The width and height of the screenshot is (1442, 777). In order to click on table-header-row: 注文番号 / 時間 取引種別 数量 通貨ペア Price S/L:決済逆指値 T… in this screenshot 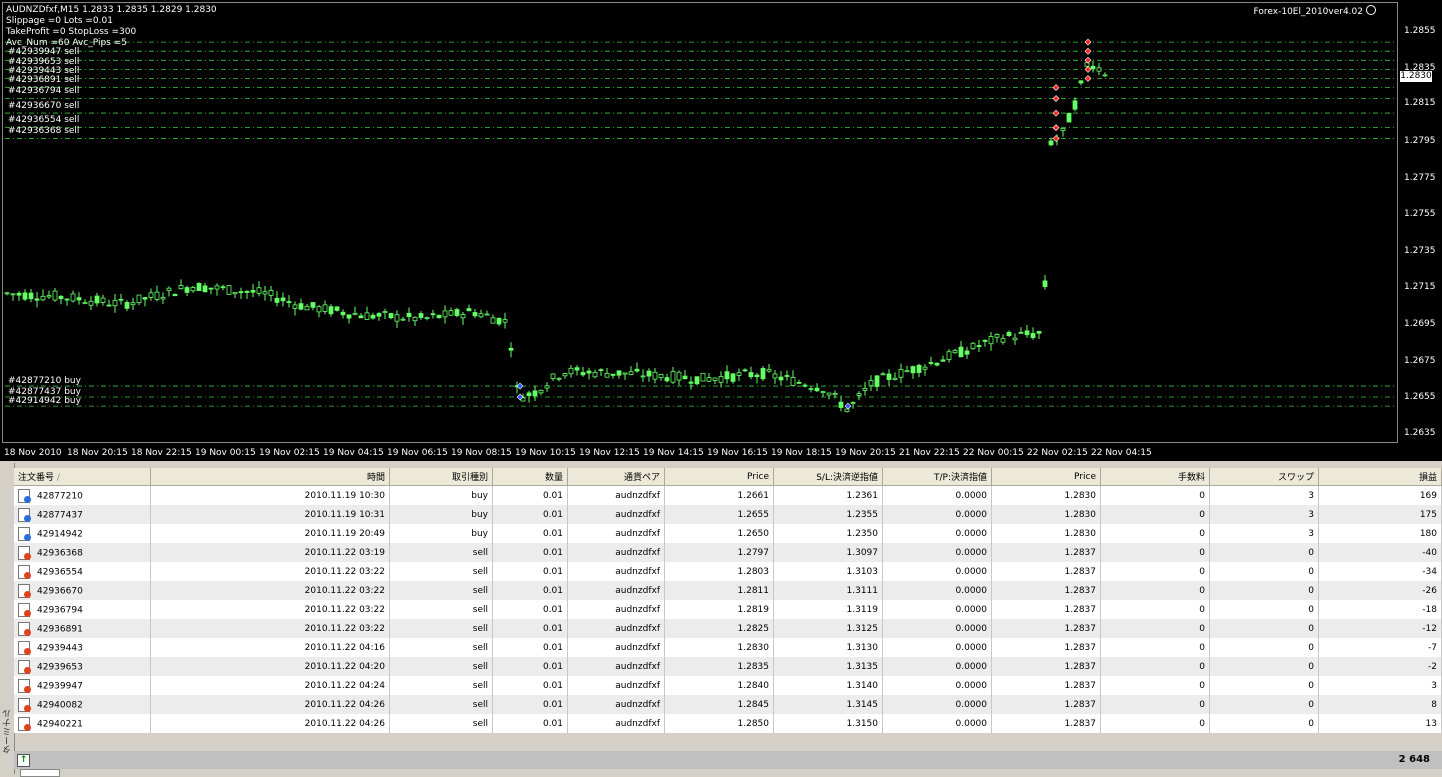, I will do `click(728, 477)`.